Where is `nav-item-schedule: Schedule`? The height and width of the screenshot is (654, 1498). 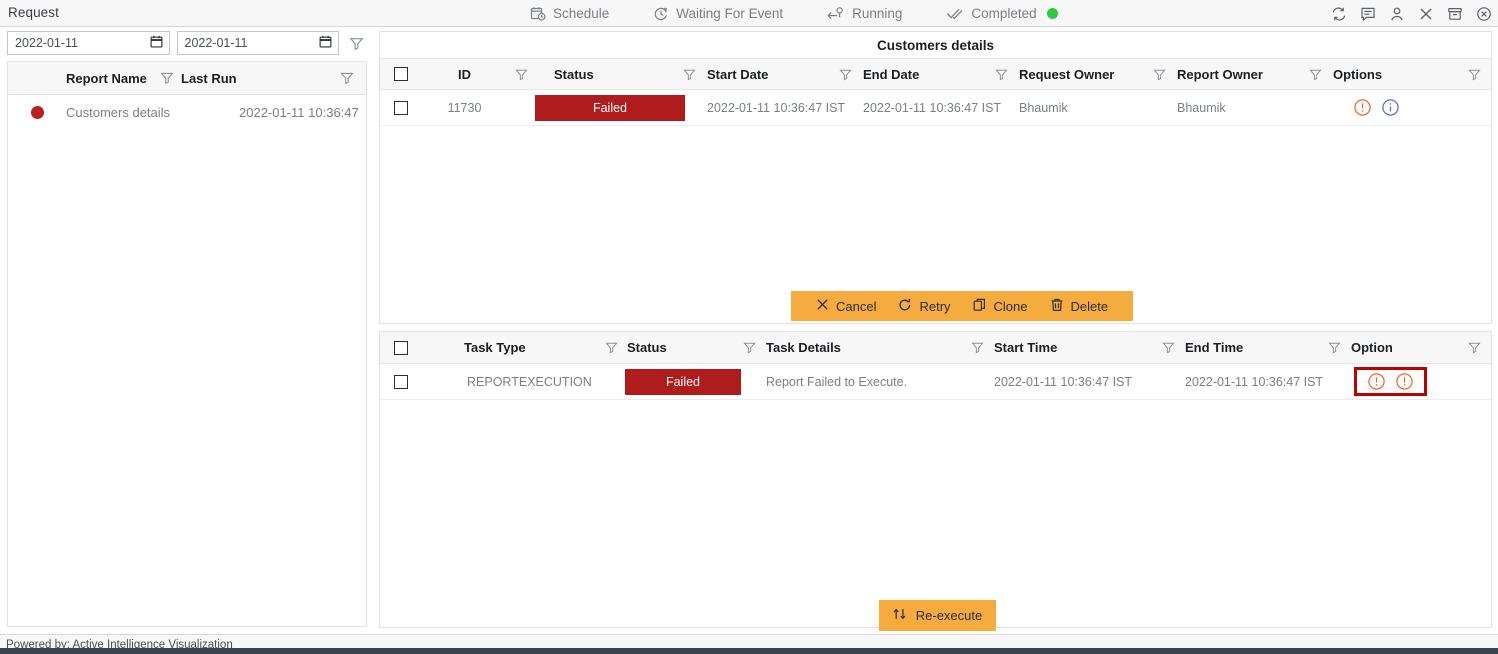 nav-item-schedule: Schedule is located at coordinates (569, 13).